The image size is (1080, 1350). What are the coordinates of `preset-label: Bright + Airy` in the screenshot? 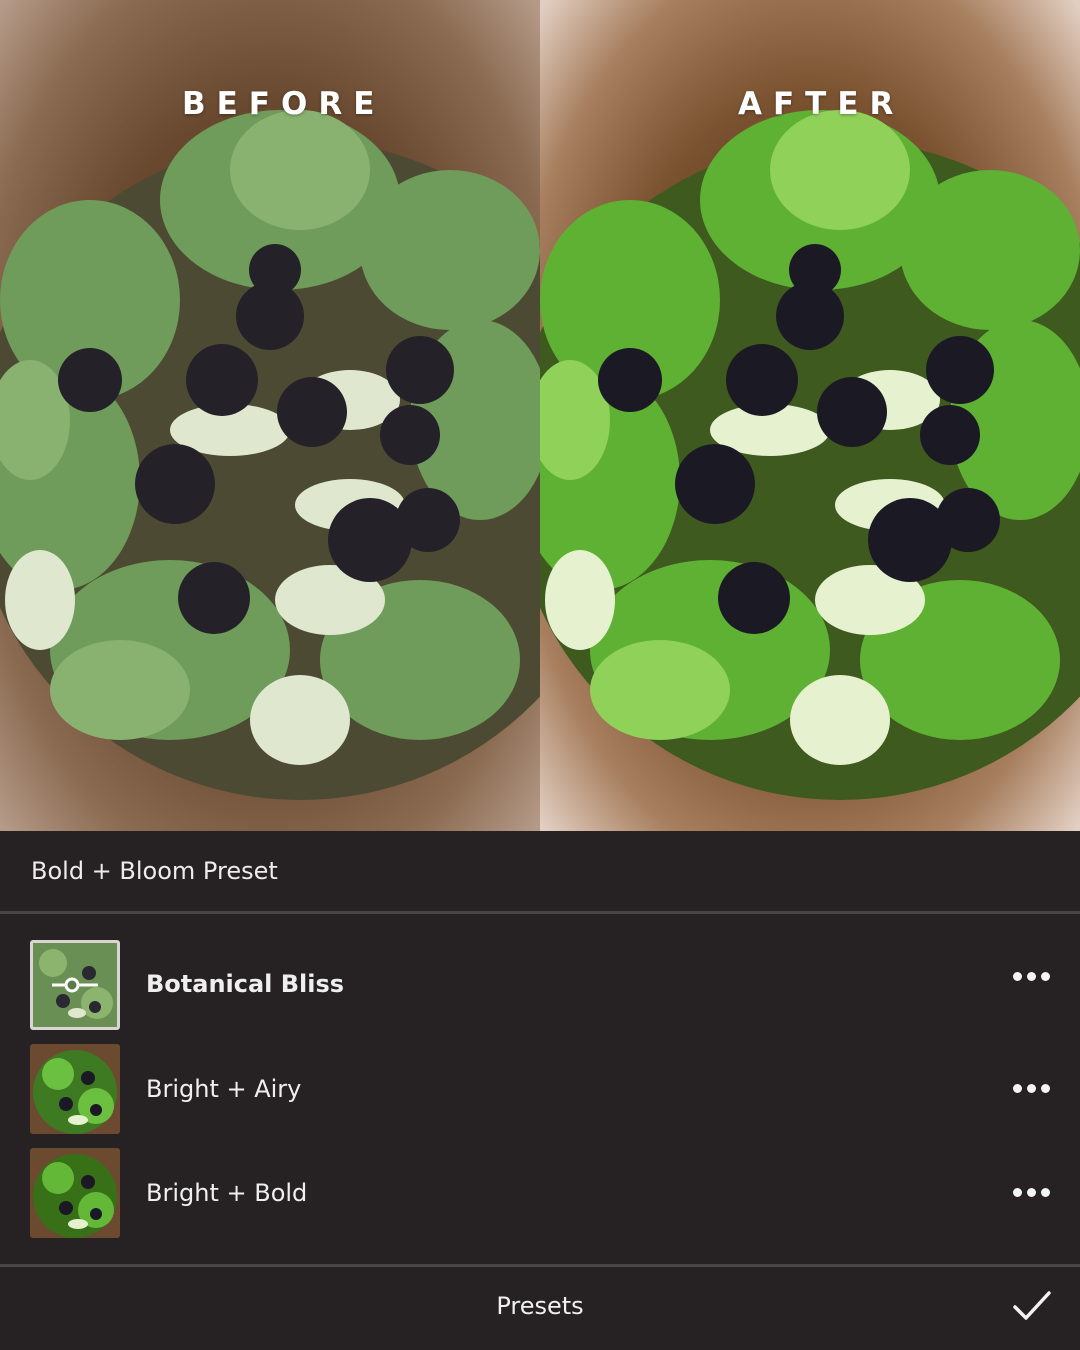 It's located at (224, 1089).